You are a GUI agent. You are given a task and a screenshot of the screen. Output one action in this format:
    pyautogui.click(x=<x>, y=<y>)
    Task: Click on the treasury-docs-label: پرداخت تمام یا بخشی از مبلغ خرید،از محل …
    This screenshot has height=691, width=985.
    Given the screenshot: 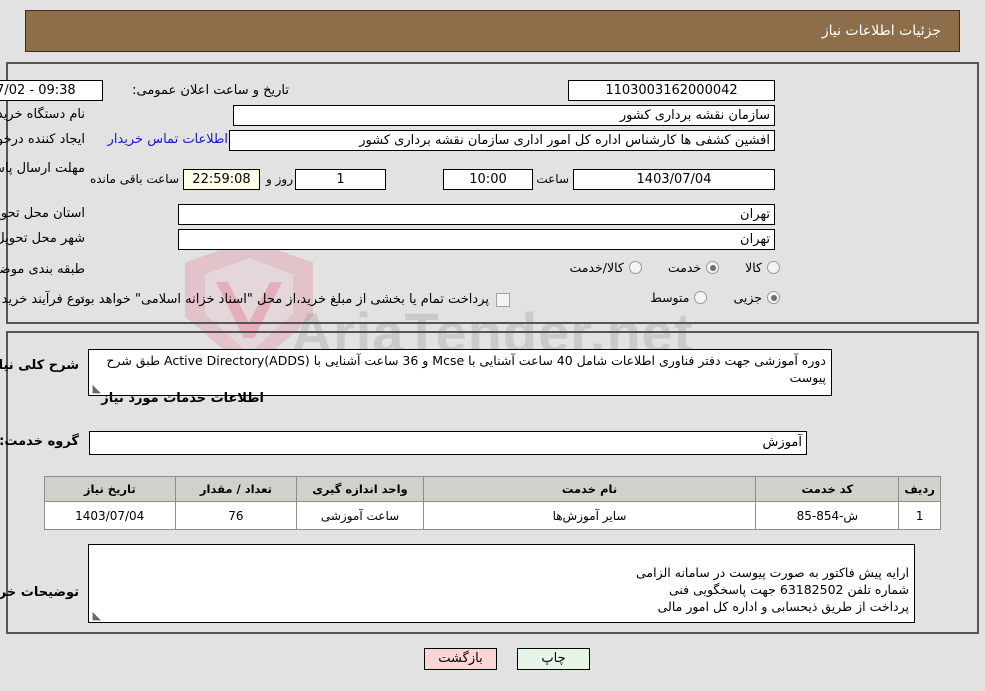 What is the action you would take?
    pyautogui.click(x=281, y=299)
    